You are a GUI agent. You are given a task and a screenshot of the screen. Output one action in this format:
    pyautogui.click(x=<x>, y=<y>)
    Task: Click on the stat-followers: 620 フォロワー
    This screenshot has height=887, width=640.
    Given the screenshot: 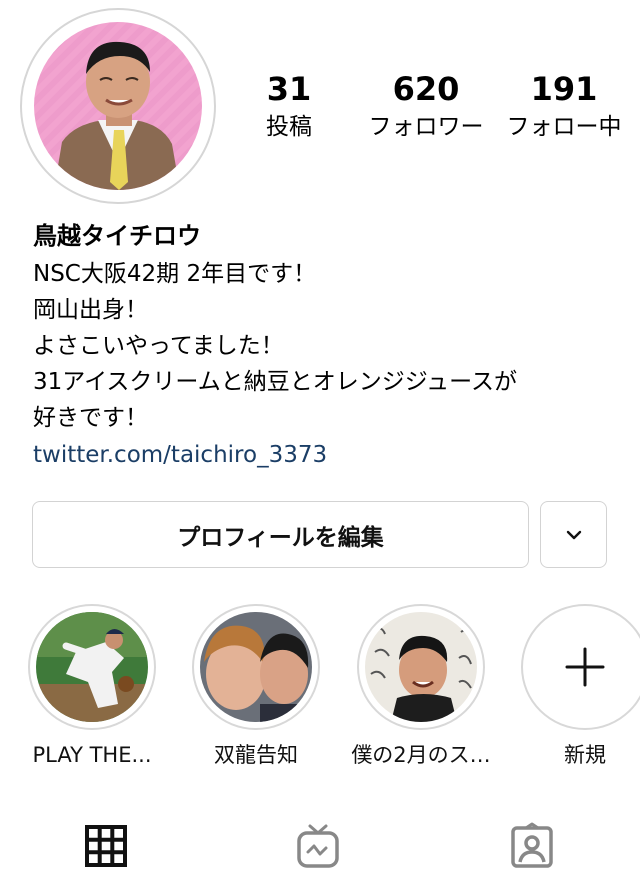 What is the action you would take?
    pyautogui.click(x=426, y=107)
    